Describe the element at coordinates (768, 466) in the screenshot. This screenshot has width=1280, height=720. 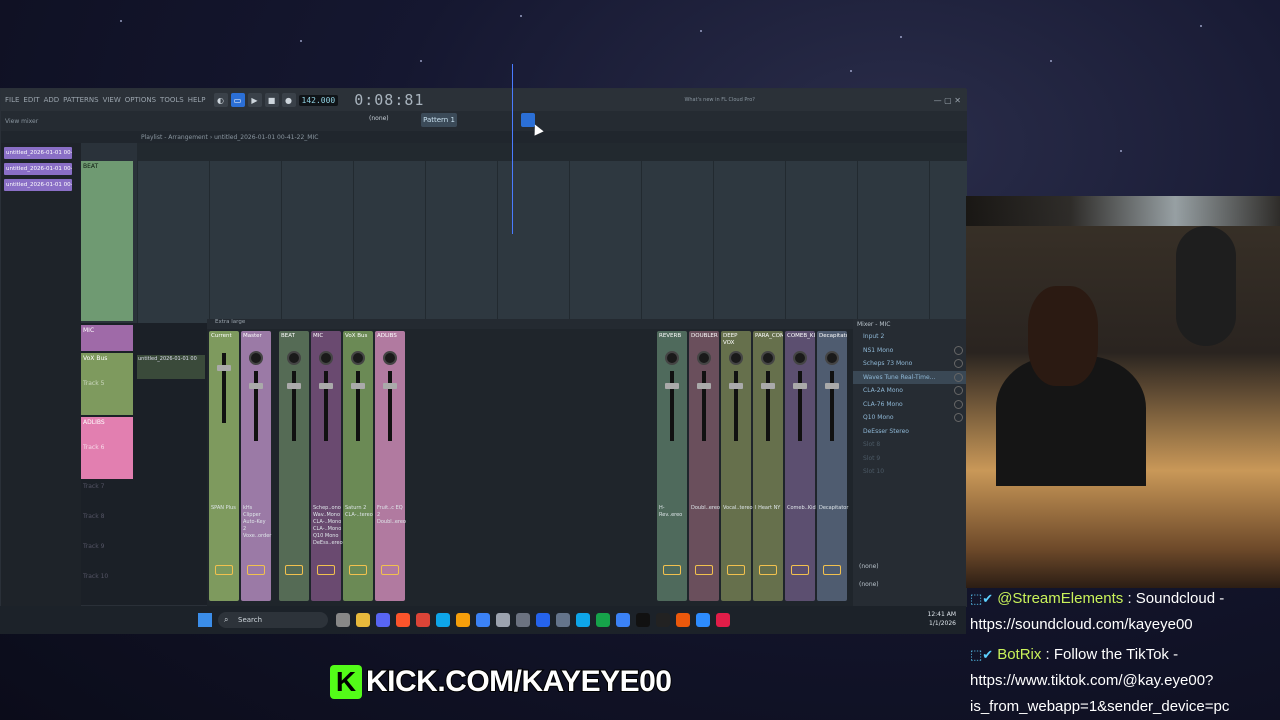
I see `mixer-strip-para-comp: PARA_COMP I Heart NY` at that location.